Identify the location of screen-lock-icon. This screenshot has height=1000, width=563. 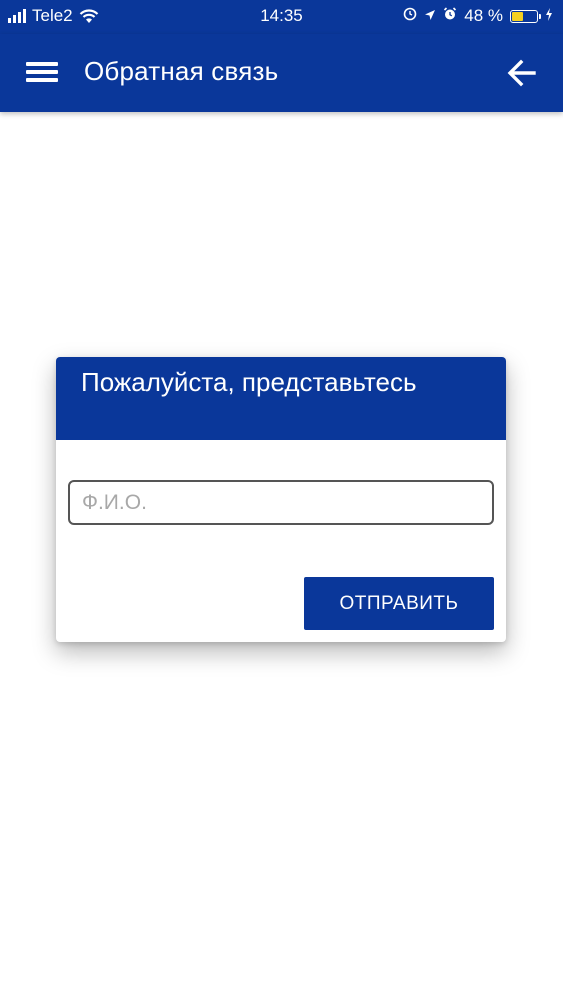
(410, 16).